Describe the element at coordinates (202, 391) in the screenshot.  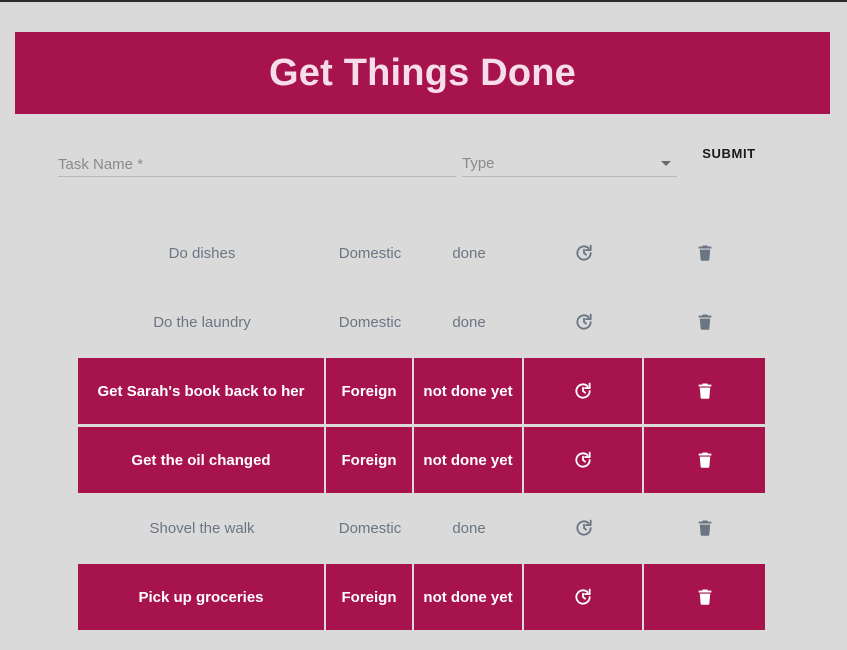
I see `task-name: Get Sarah's book back to her` at that location.